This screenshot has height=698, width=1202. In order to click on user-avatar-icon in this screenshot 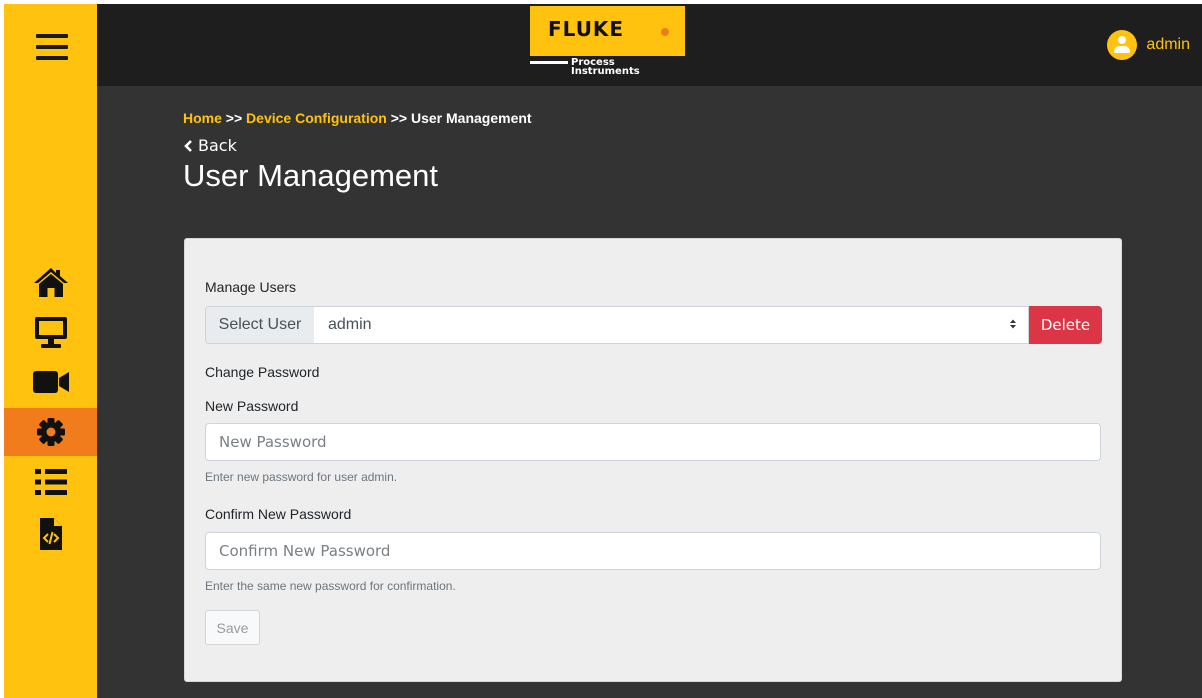, I will do `click(1122, 45)`.